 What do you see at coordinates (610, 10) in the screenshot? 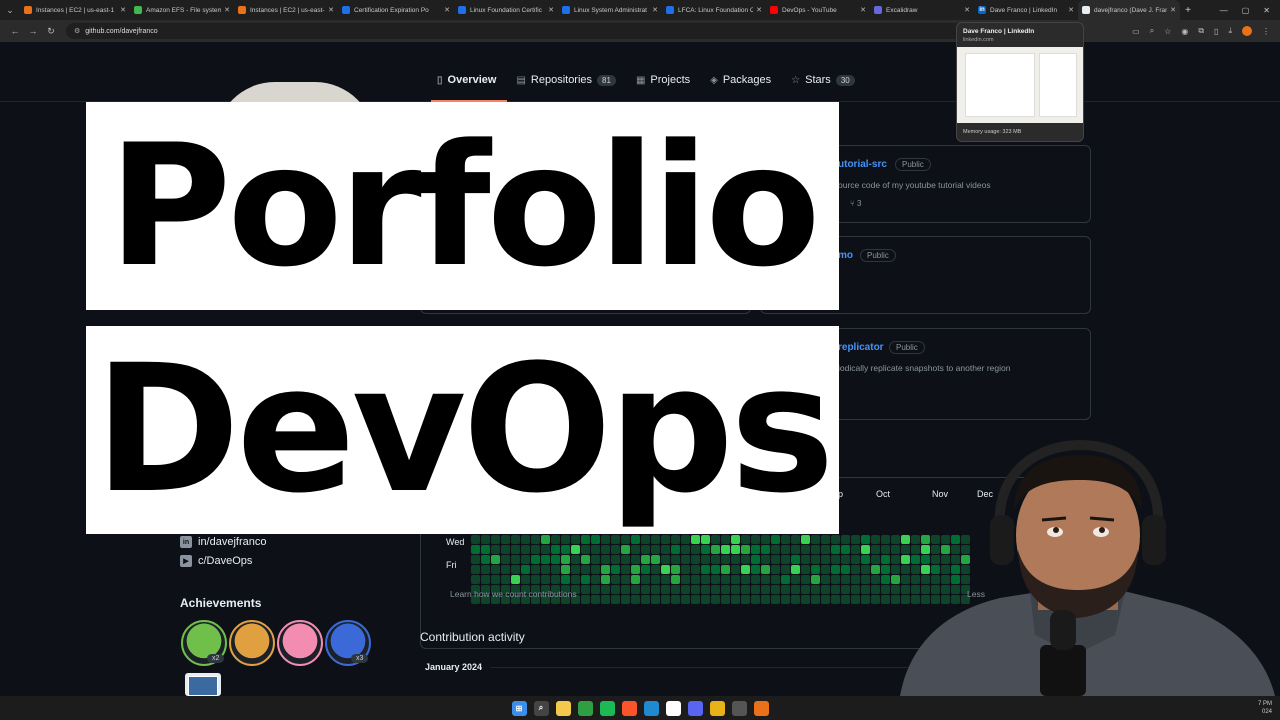
I see `browser-tab: Linux System Administrat ✕` at bounding box center [610, 10].